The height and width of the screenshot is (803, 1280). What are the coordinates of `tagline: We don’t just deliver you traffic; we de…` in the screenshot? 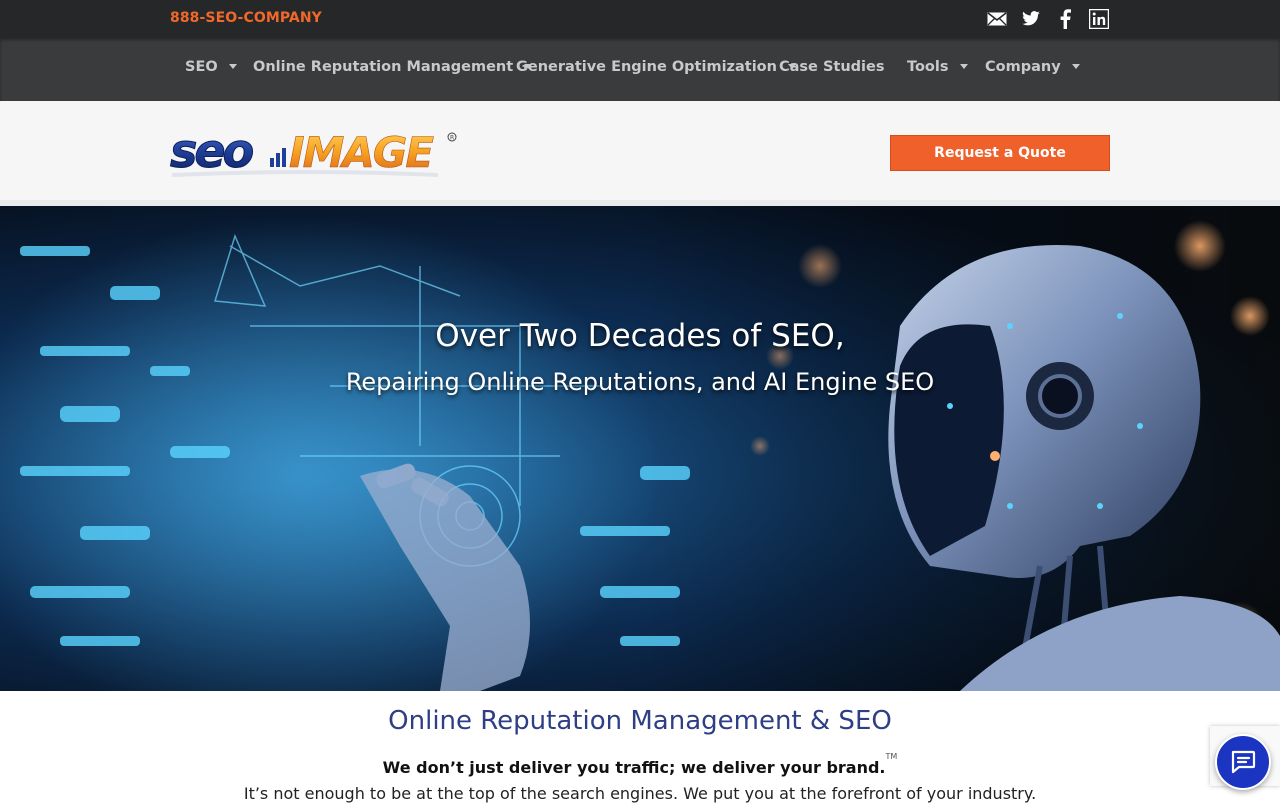 It's located at (640, 764).